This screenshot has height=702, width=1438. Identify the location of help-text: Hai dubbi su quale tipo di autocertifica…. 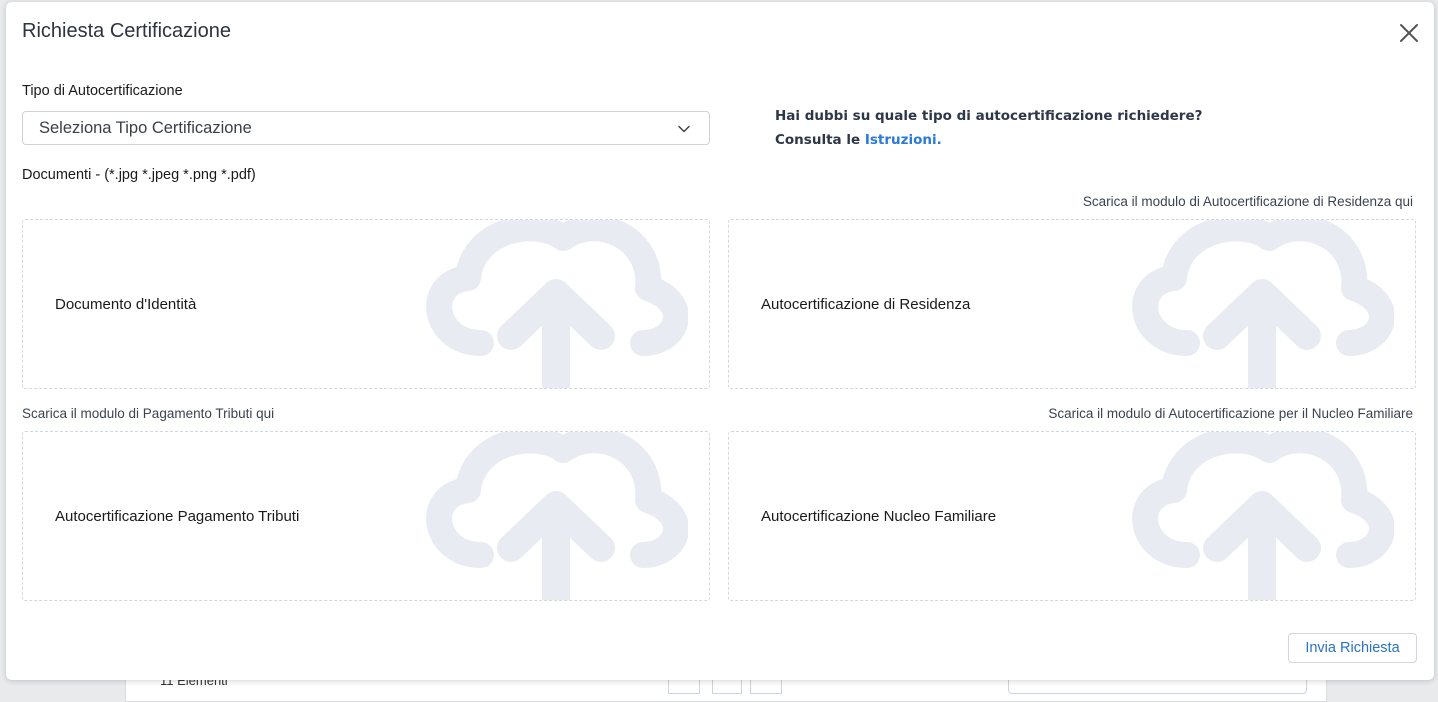
(988, 128).